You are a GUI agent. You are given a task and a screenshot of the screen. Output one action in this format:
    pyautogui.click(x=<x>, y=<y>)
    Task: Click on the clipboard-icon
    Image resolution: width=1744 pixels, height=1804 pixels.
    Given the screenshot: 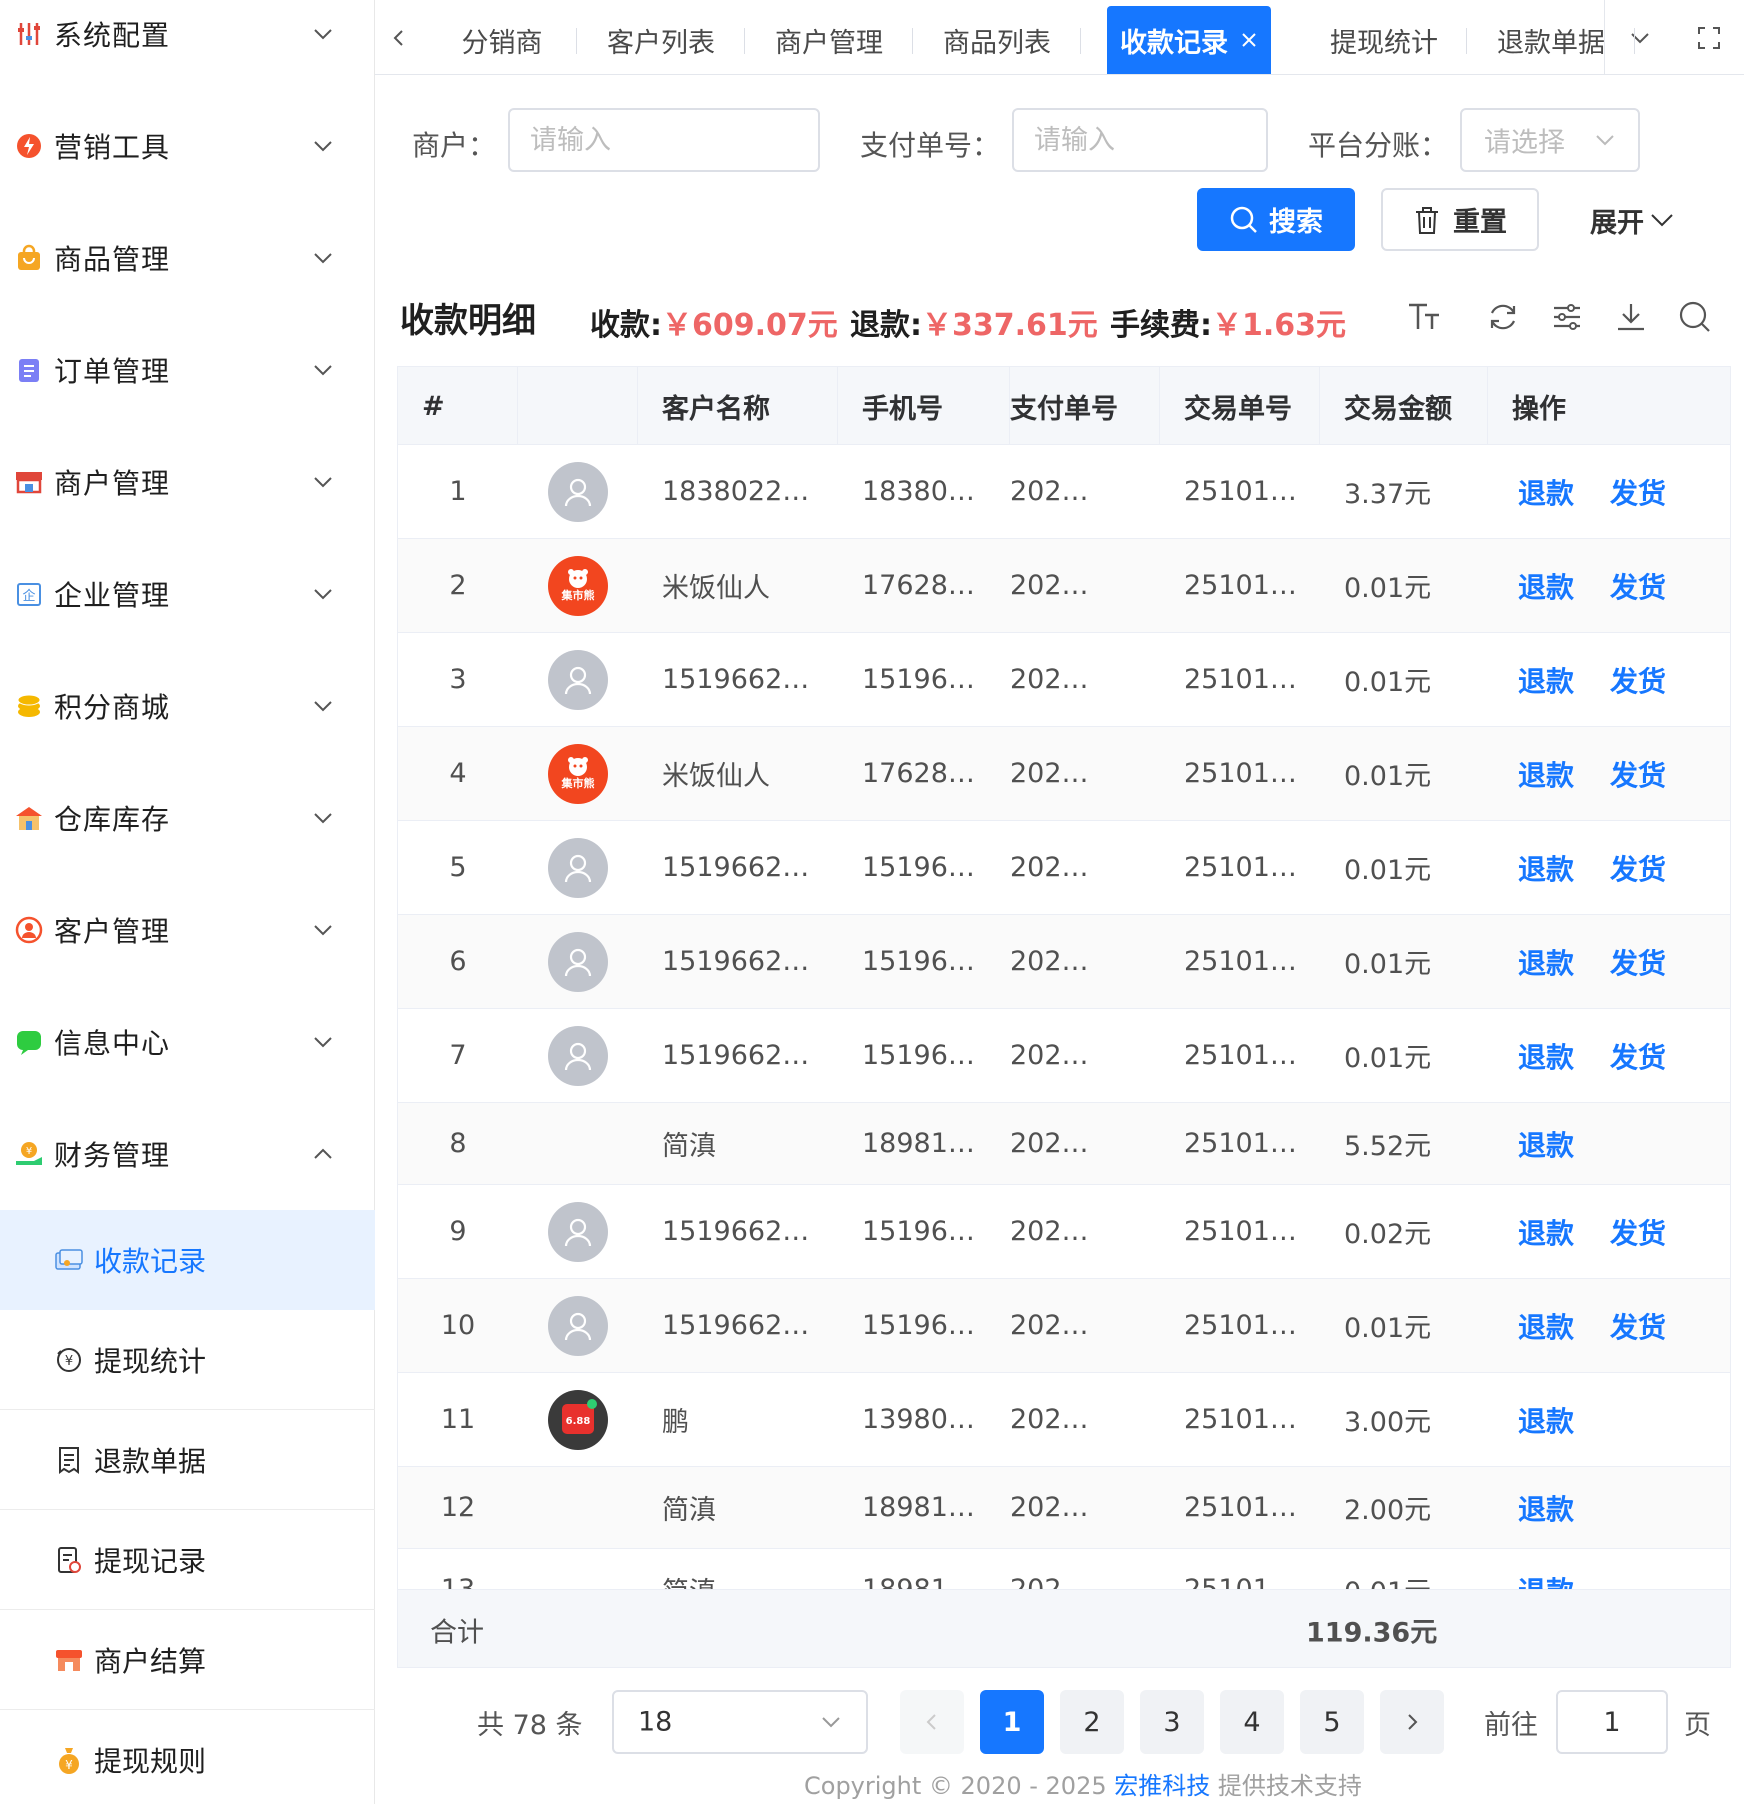 What is the action you would take?
    pyautogui.click(x=29, y=370)
    